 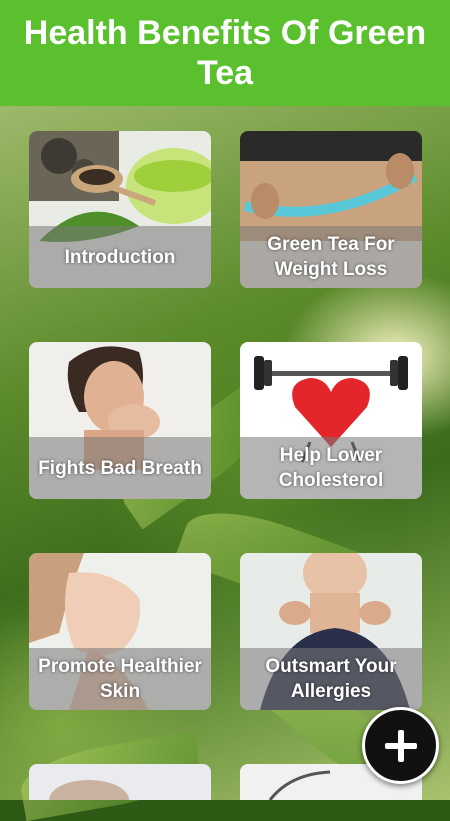 I want to click on card-caption: Outsmart Your Allergies, so click(x=331, y=679).